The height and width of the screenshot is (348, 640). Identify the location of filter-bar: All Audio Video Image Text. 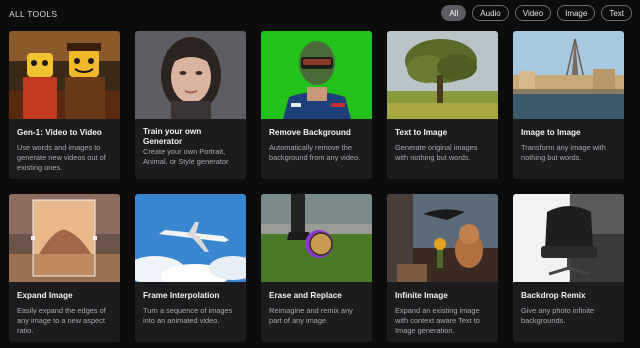
(536, 13).